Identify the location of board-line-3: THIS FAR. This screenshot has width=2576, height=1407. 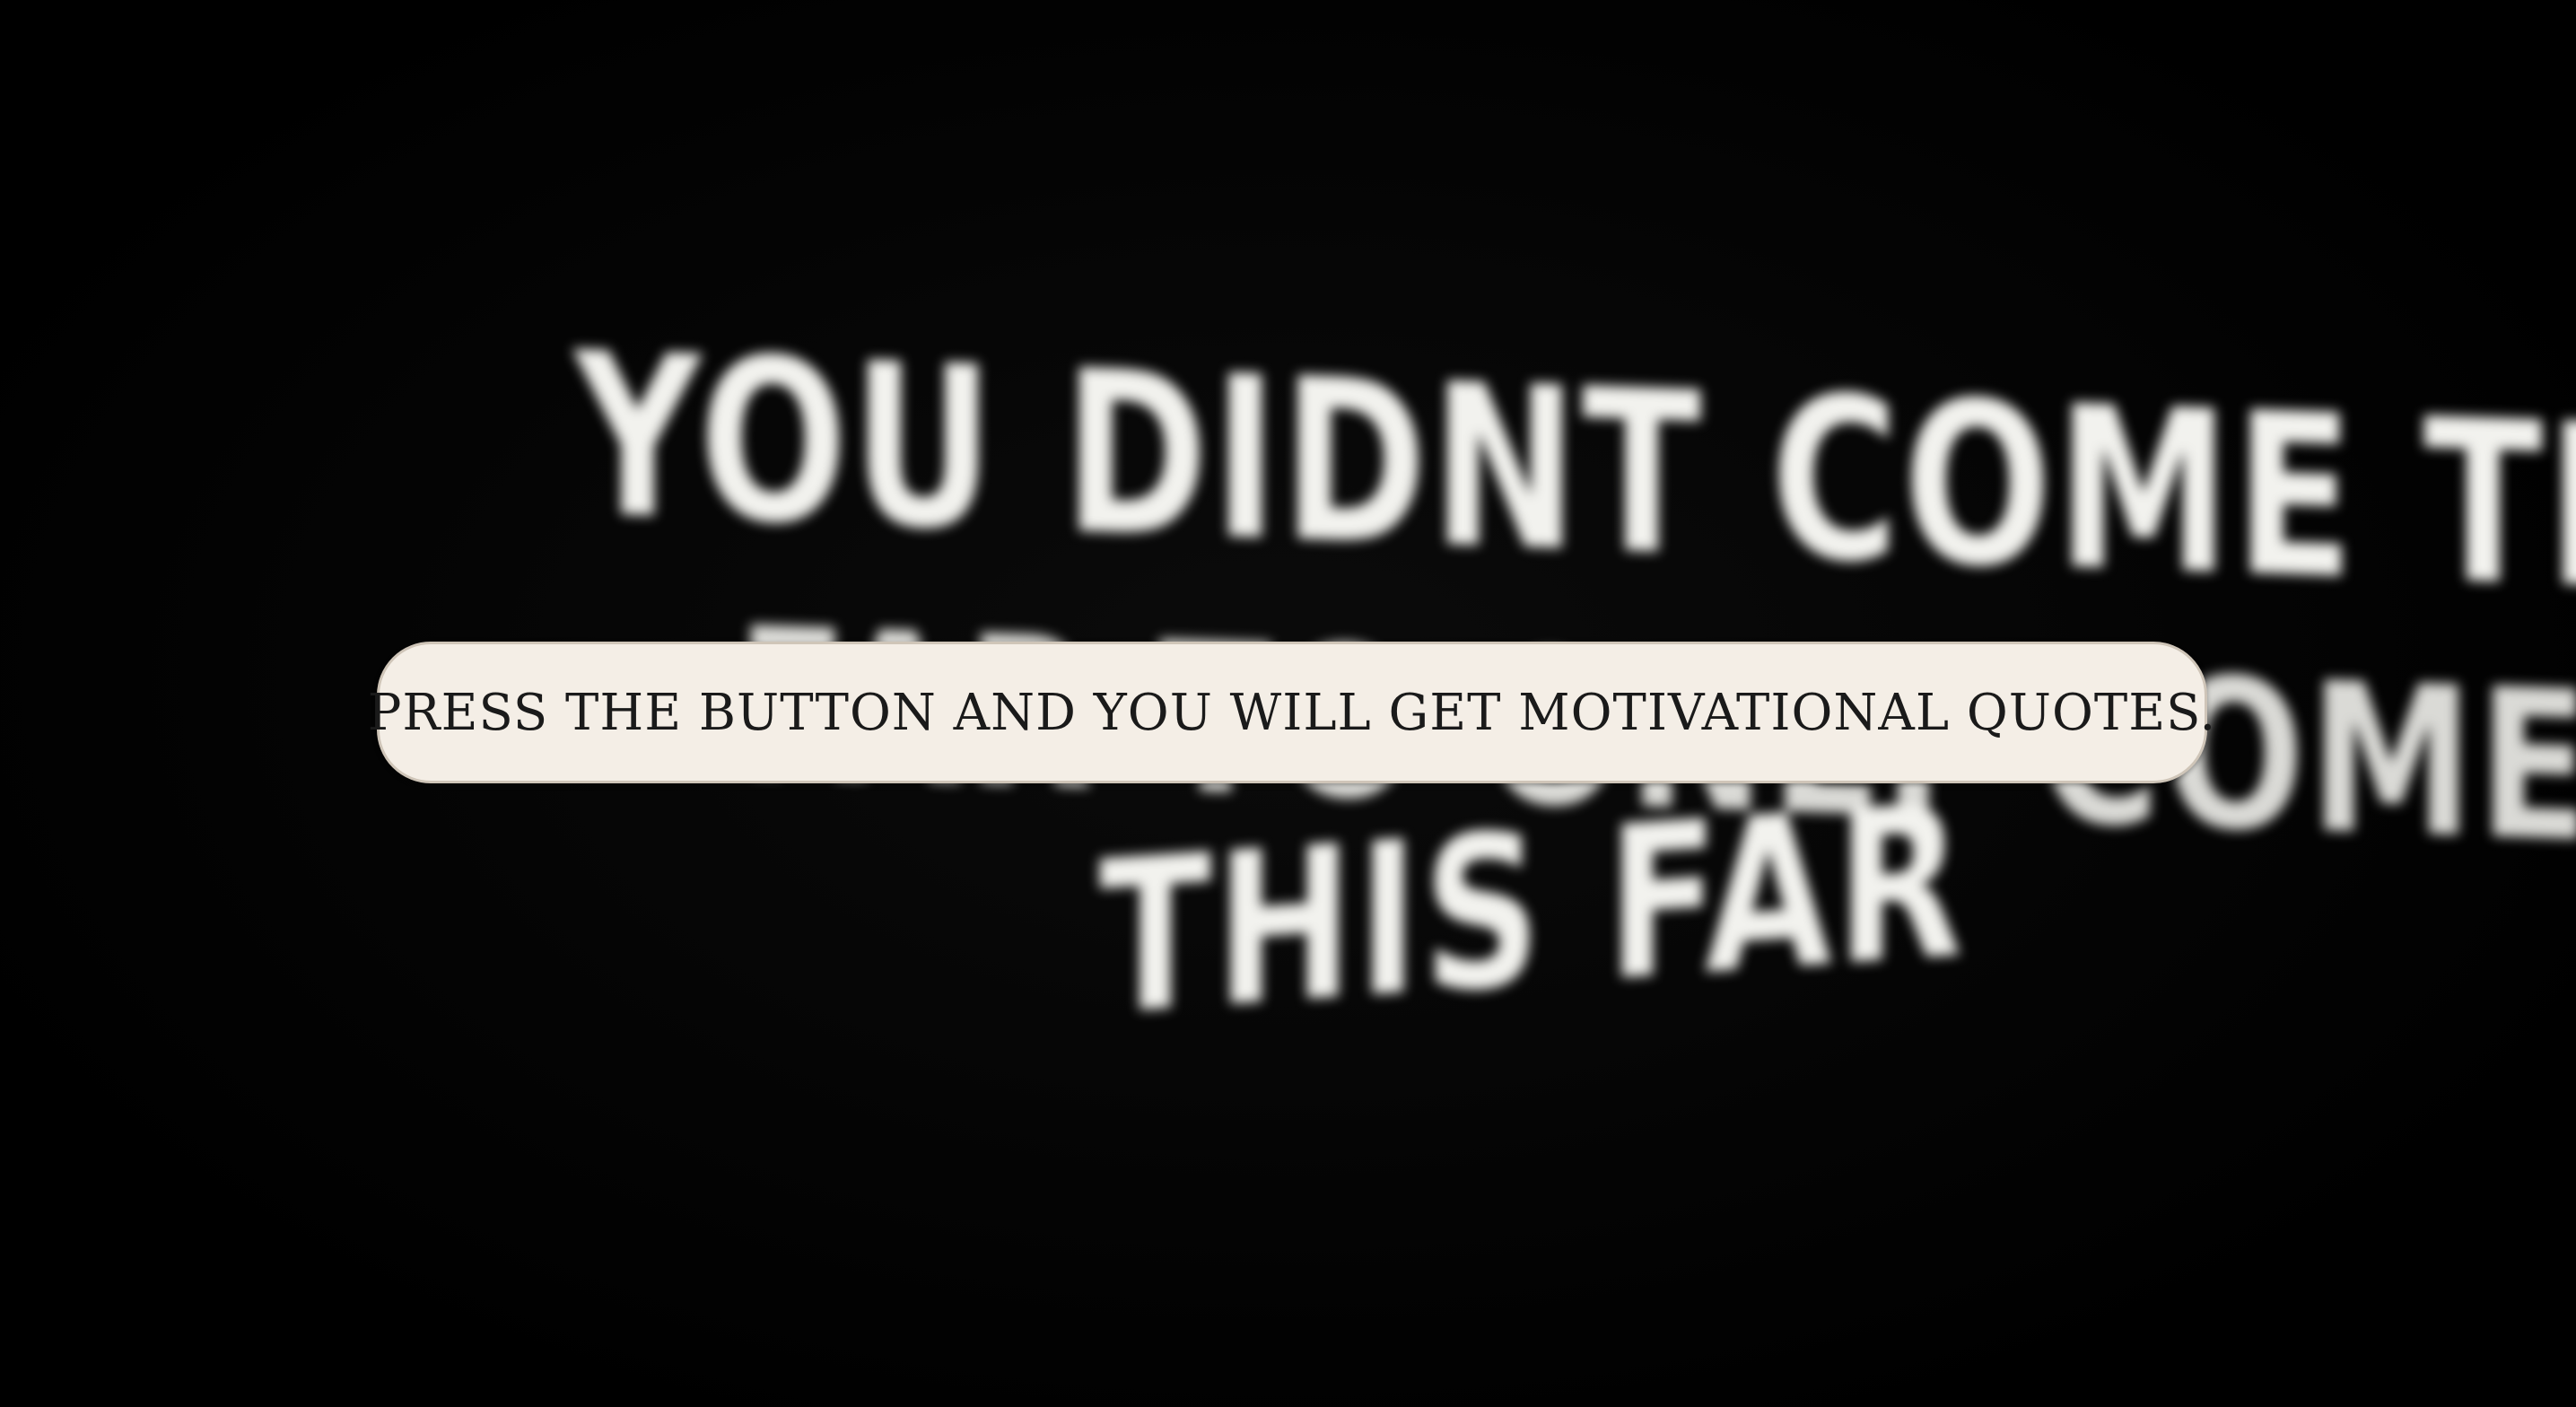
(1534, 910).